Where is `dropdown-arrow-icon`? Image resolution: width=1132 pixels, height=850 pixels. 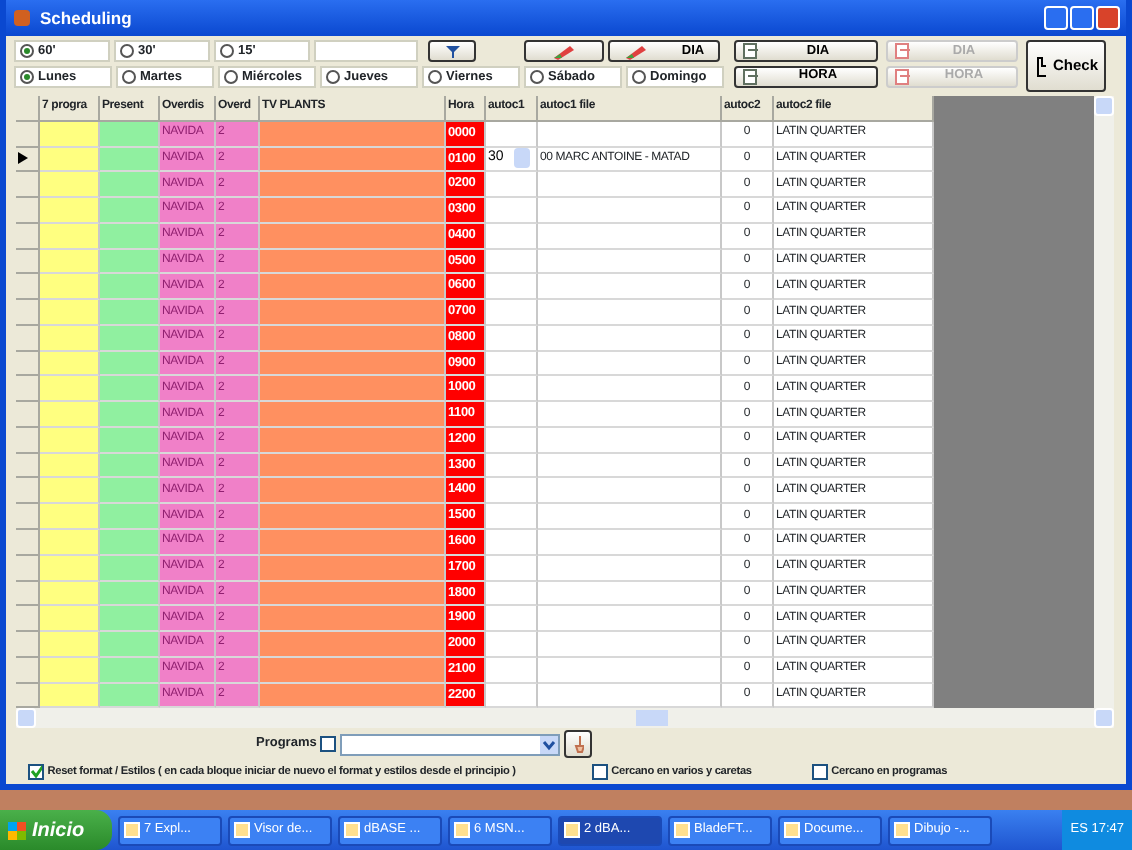
dropdown-arrow-icon is located at coordinates (548, 744).